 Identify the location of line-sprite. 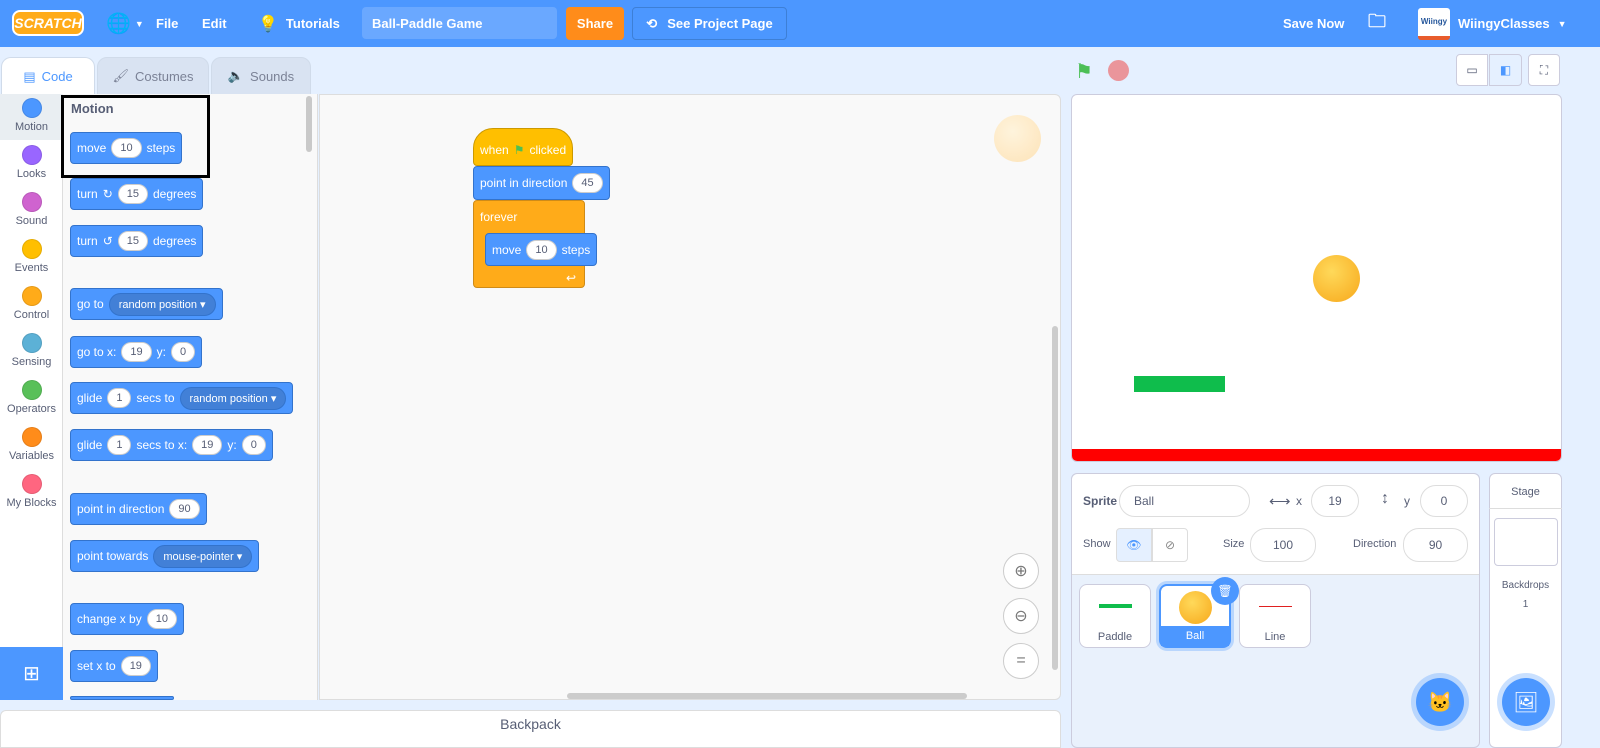
(1316, 455).